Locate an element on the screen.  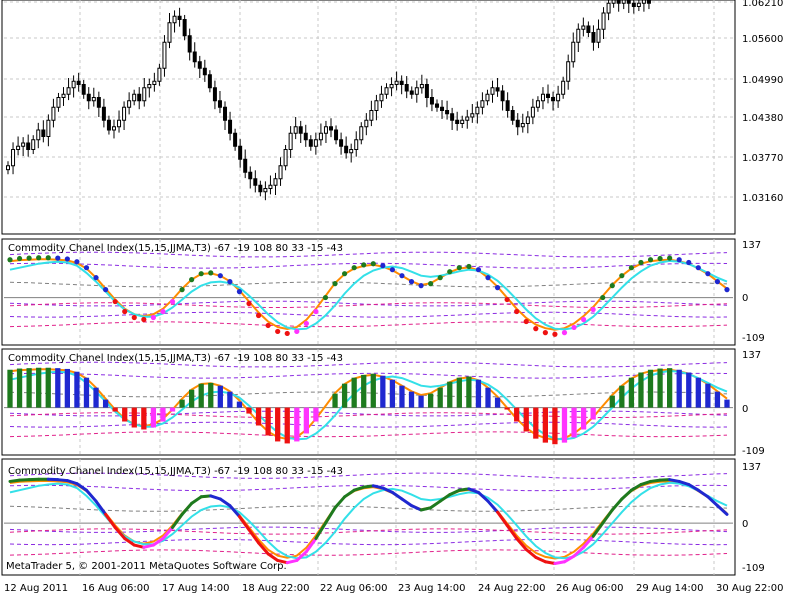
cci-tick-label: 0 is located at coordinates (745, 409).